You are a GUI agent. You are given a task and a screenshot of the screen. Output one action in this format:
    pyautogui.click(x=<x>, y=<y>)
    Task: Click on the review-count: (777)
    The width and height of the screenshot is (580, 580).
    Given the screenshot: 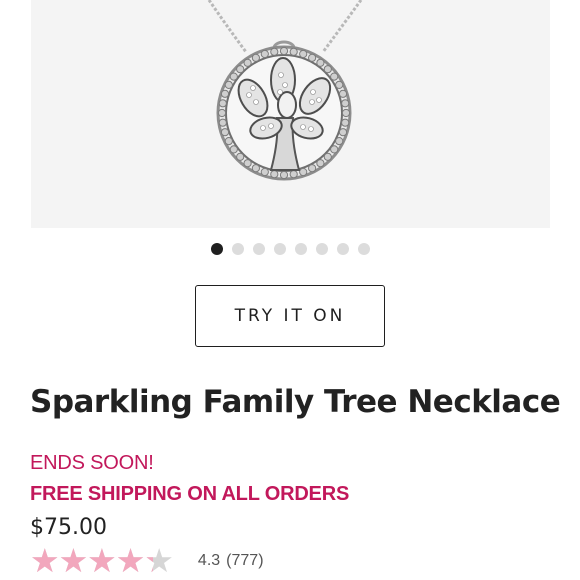 What is the action you would take?
    pyautogui.click(x=244, y=561)
    